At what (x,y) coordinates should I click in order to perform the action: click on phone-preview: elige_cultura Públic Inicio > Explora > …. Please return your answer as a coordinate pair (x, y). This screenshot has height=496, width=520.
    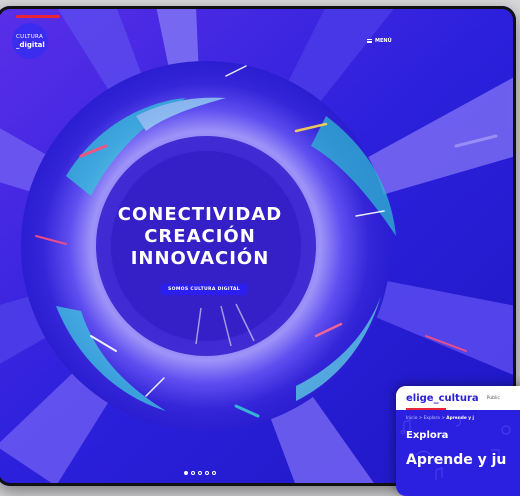
    Looking at the image, I should click on (458, 441).